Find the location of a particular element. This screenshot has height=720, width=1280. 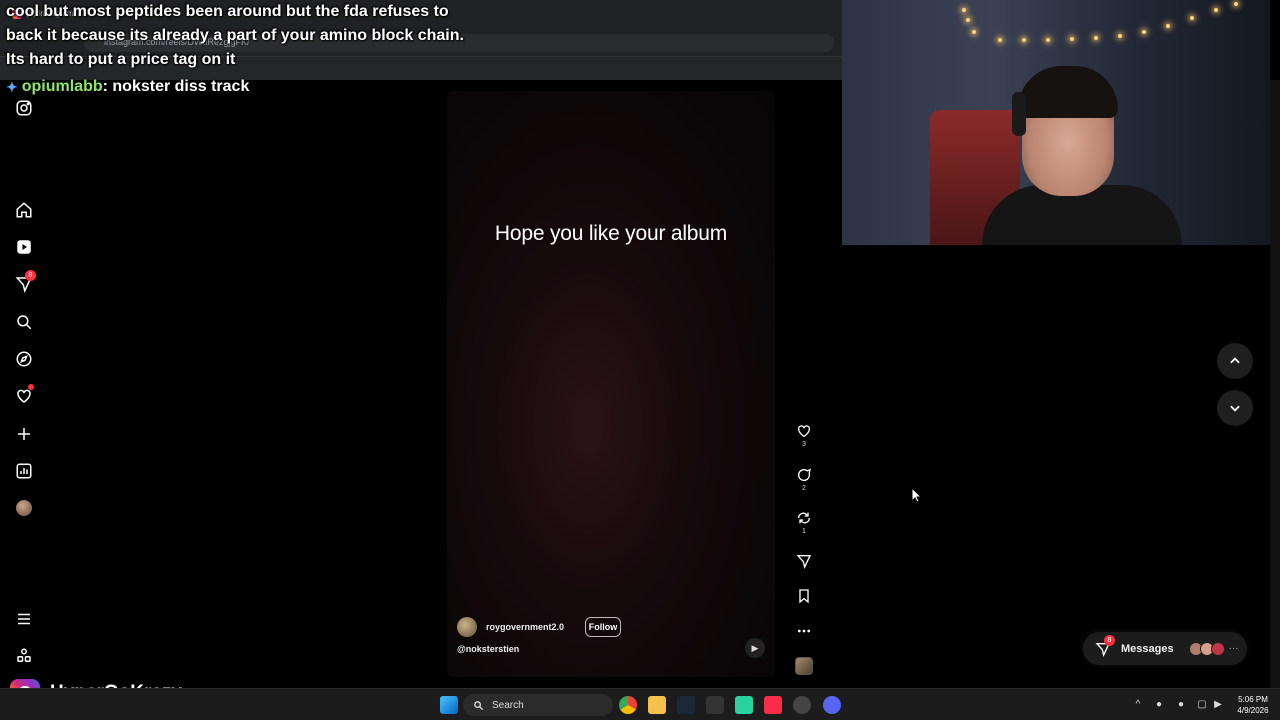

like-count: 3 is located at coordinates (804, 444).